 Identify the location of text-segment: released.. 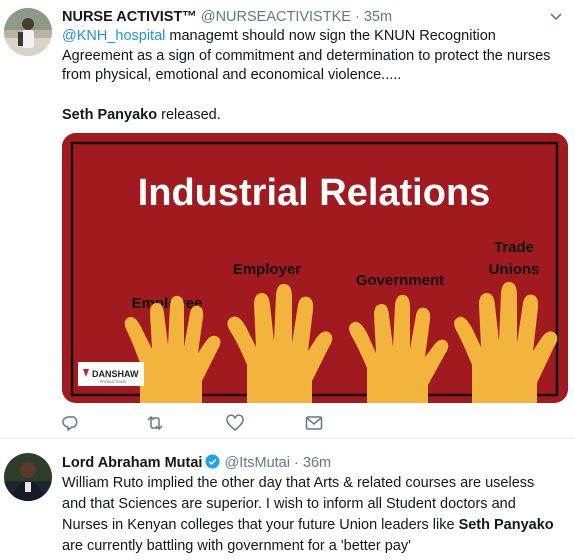
(189, 115).